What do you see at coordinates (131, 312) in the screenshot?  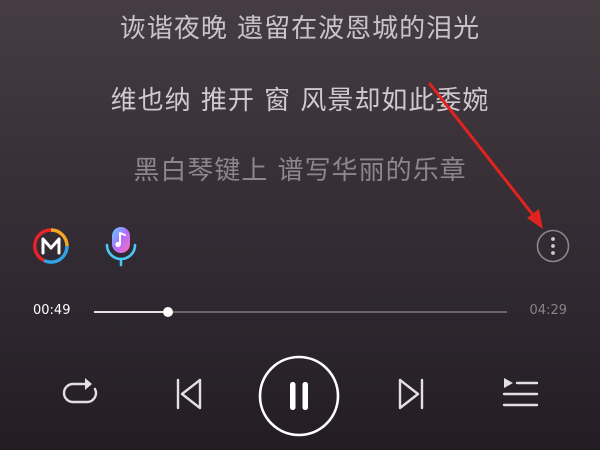 I see `seek-track-fill` at bounding box center [131, 312].